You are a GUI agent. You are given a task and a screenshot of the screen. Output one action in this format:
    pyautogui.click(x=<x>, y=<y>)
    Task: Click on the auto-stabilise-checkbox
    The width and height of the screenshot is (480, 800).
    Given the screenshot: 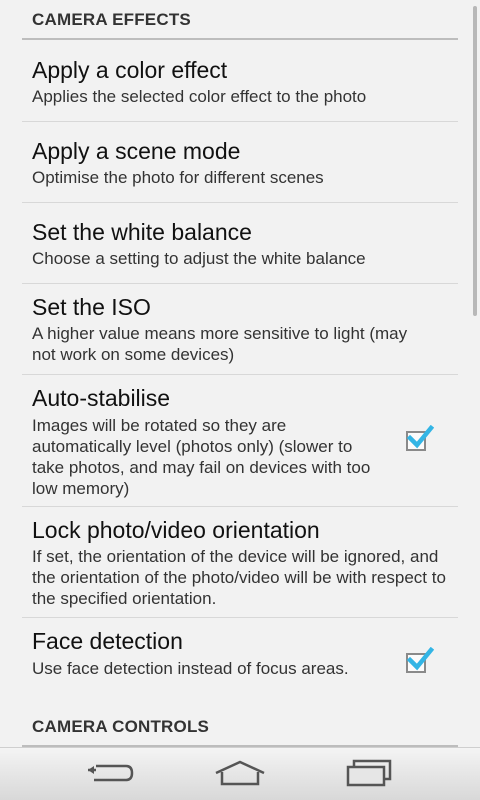 What is the action you would take?
    pyautogui.click(x=420, y=438)
    